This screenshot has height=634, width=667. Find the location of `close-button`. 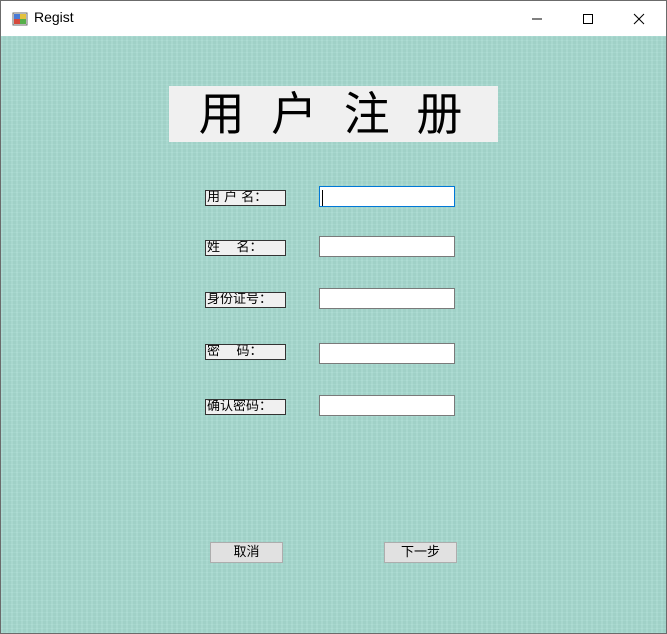

close-button is located at coordinates (639, 18).